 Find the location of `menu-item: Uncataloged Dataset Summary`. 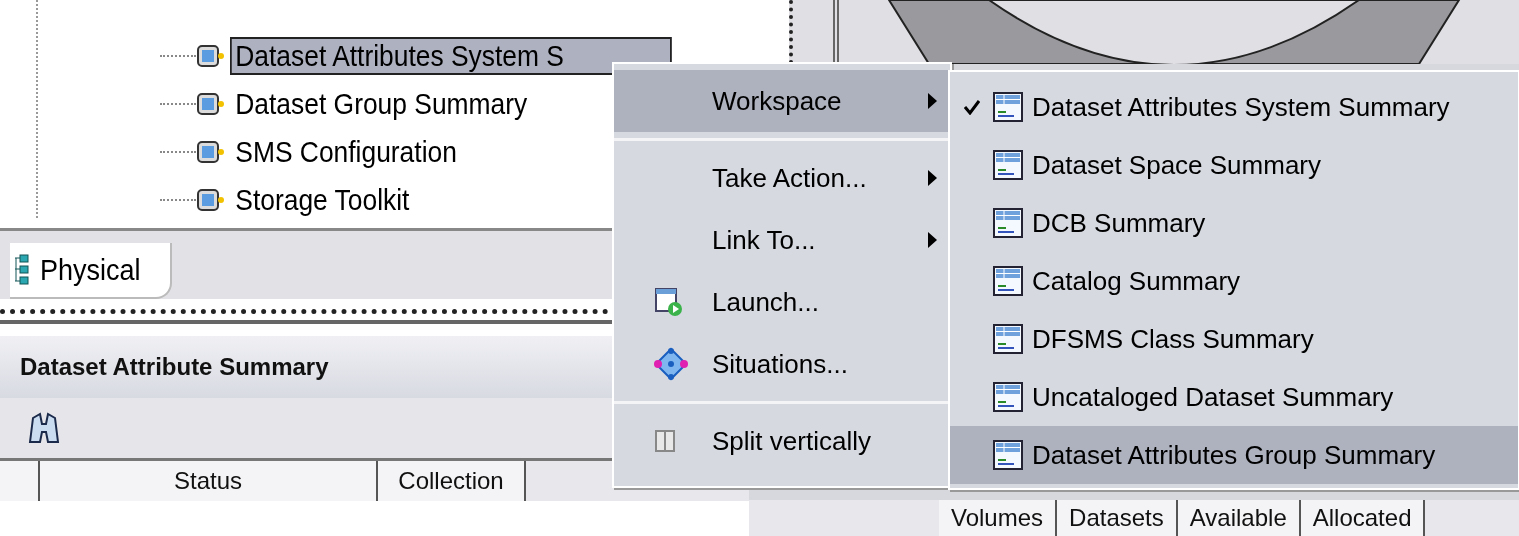

menu-item: Uncataloged Dataset Summary is located at coordinates (1234, 397).